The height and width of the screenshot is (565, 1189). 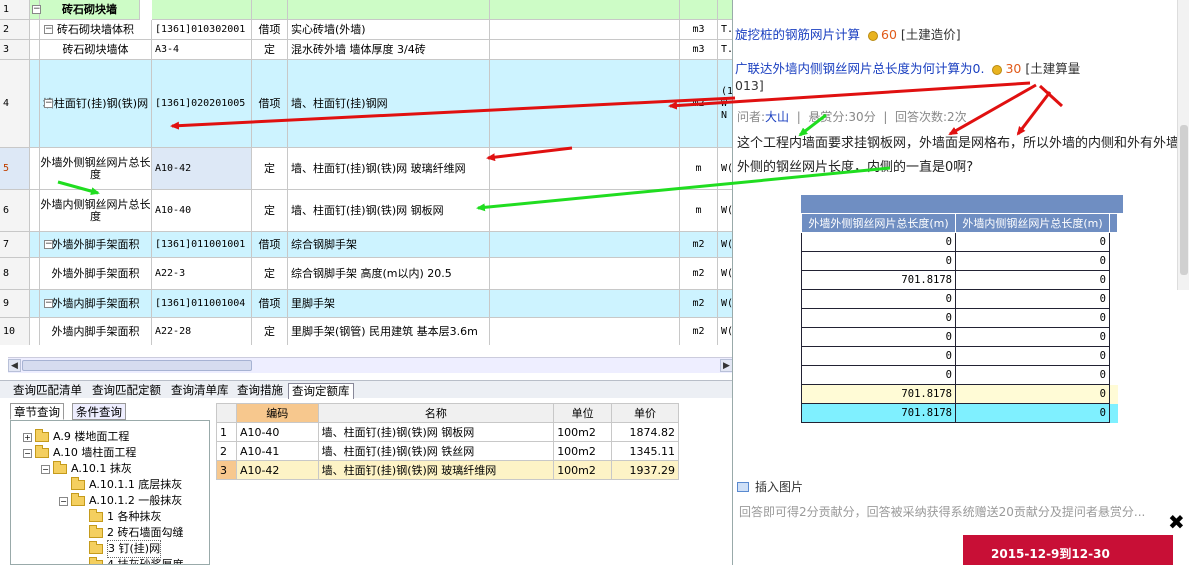 I want to click on col-unit: 单位, so click(x=583, y=413).